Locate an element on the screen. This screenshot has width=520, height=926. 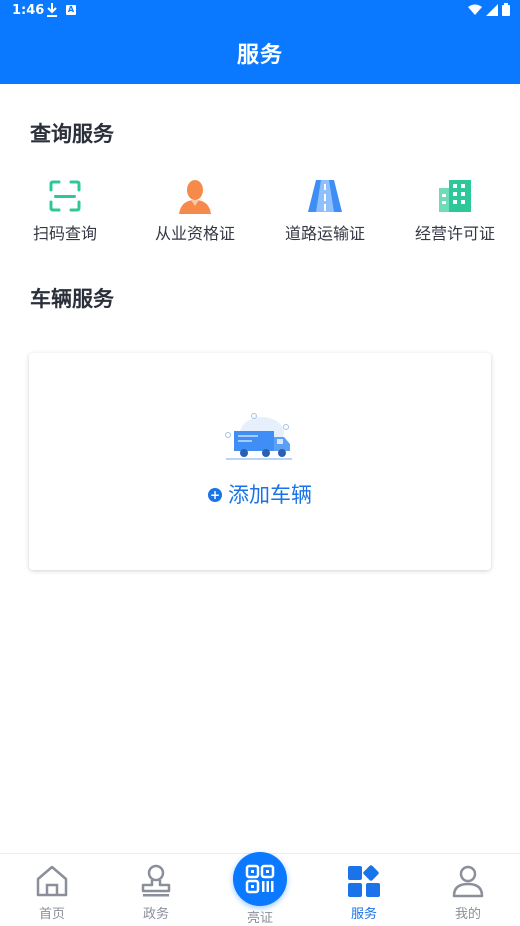
vehicle-section-title: 车辆服务 is located at coordinates (72, 299).